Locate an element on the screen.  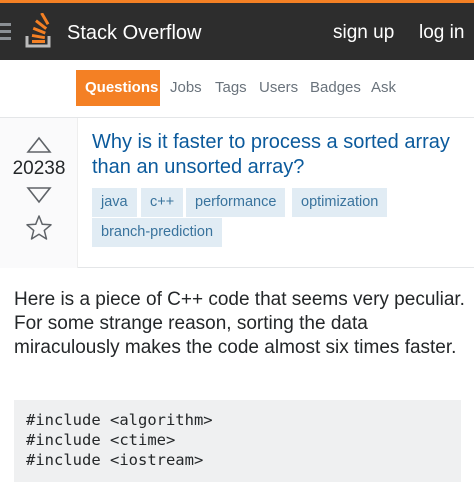
tab-tags: Tags is located at coordinates (231, 88).